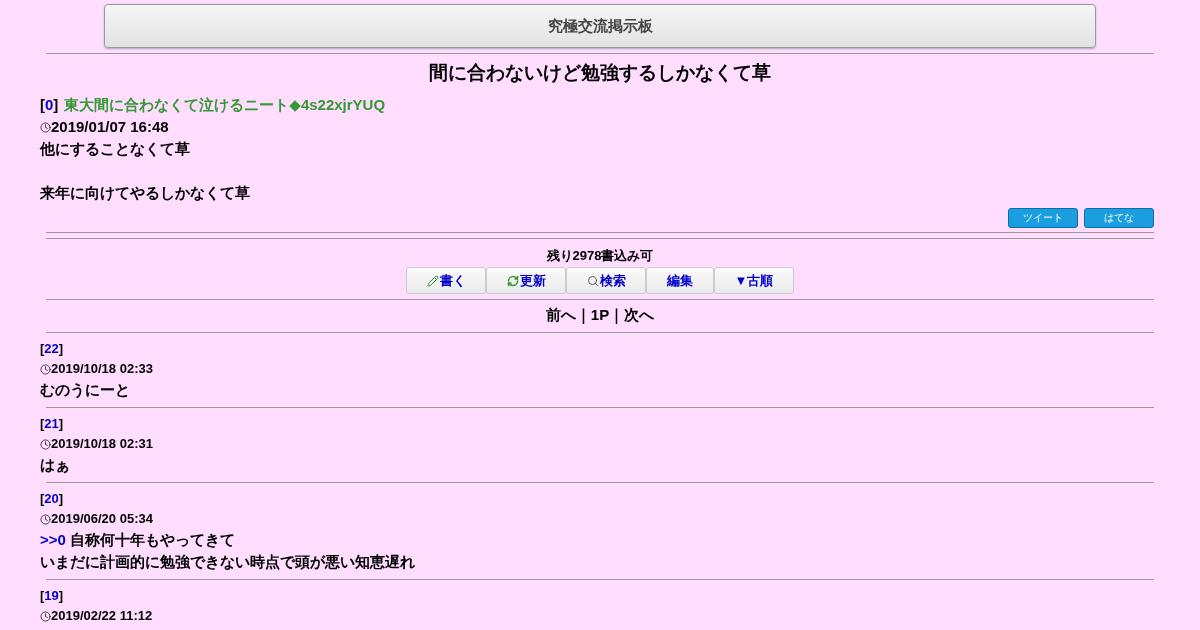 The width and height of the screenshot is (1200, 630). I want to click on post-number-link: 20, so click(51, 499).